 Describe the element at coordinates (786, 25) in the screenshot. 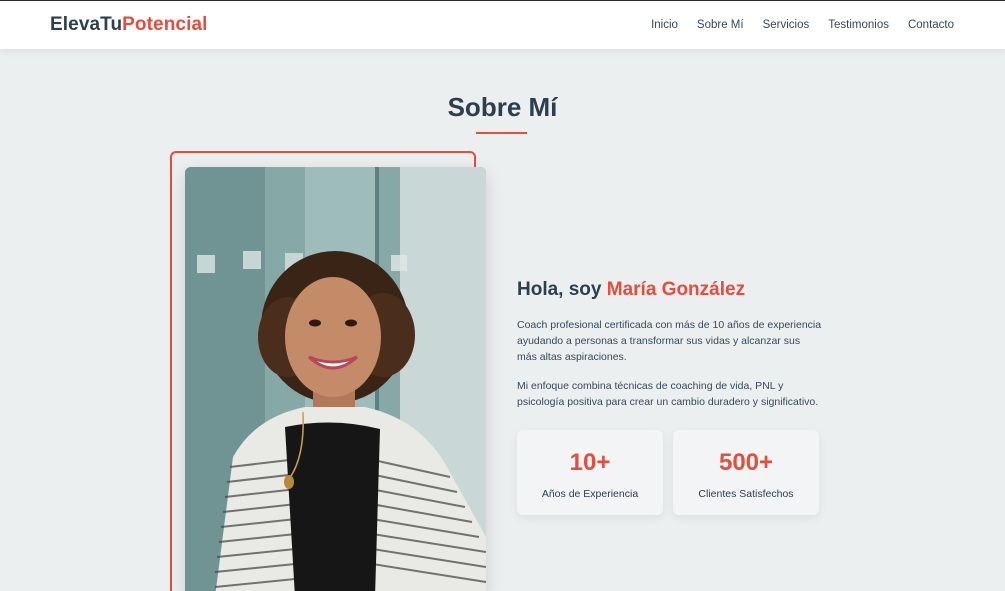

I see `nav-link-servicios: Servicios` at that location.